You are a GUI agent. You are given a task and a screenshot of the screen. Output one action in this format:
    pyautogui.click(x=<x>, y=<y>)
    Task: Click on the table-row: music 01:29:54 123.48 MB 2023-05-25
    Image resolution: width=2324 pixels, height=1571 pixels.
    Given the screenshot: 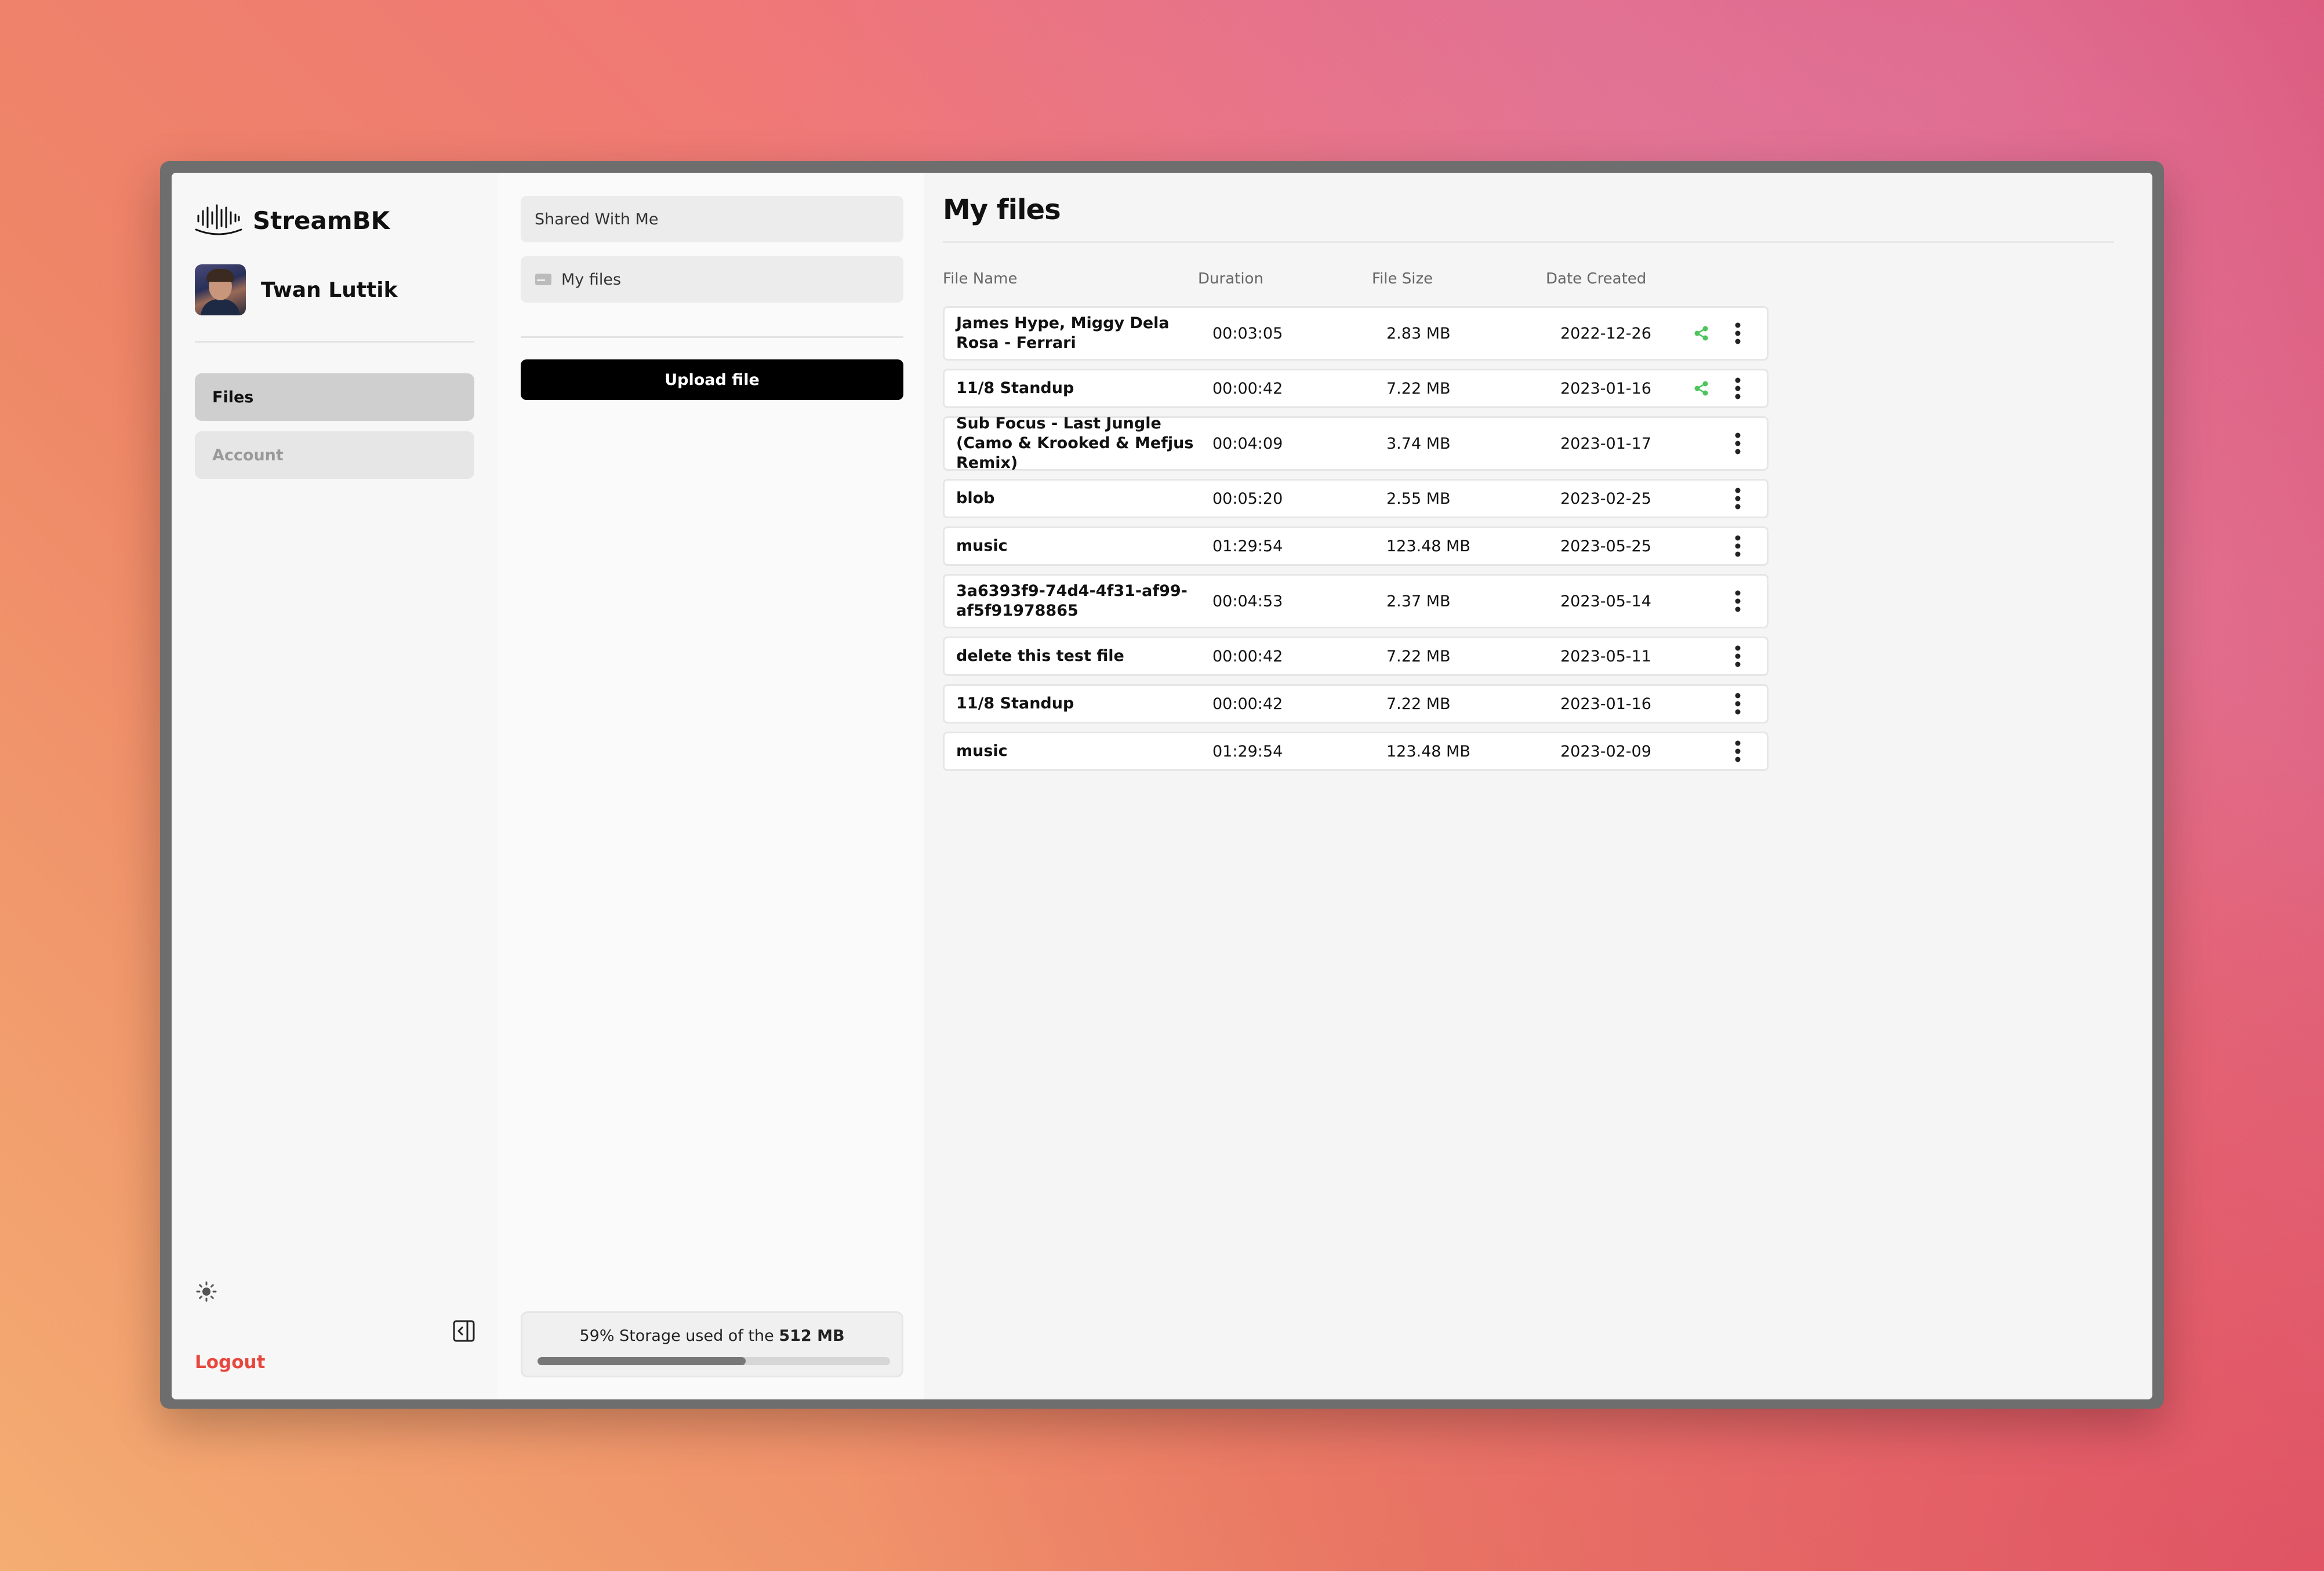 What is the action you would take?
    pyautogui.click(x=1356, y=546)
    